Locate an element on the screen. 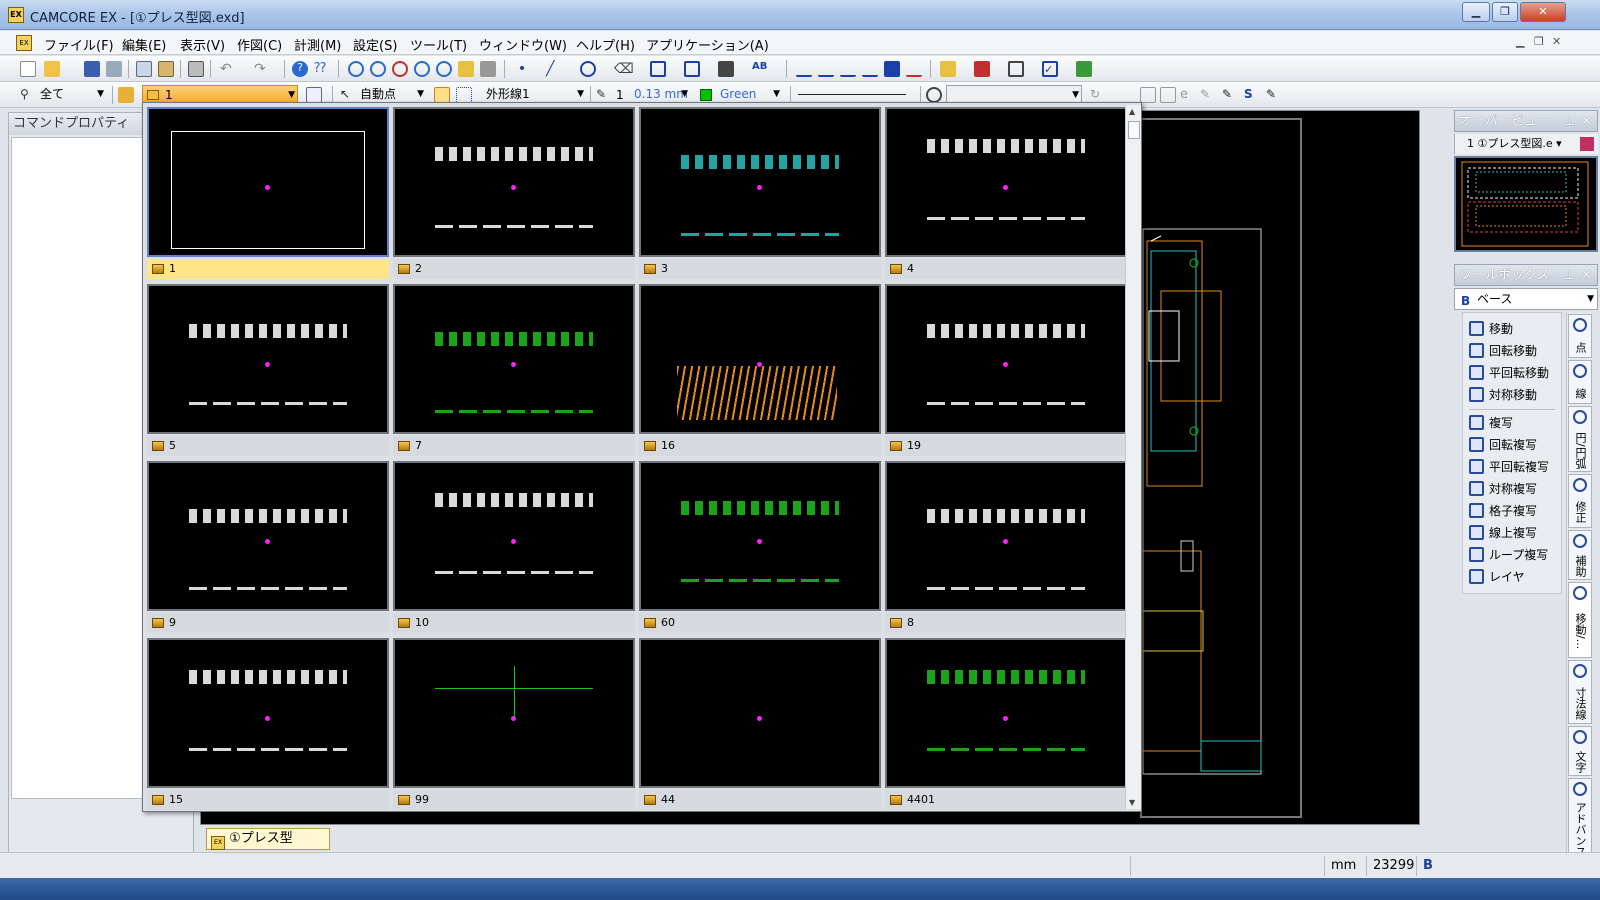 The width and height of the screenshot is (1600, 900). settings-dialog-icon is located at coordinates (1016, 69).